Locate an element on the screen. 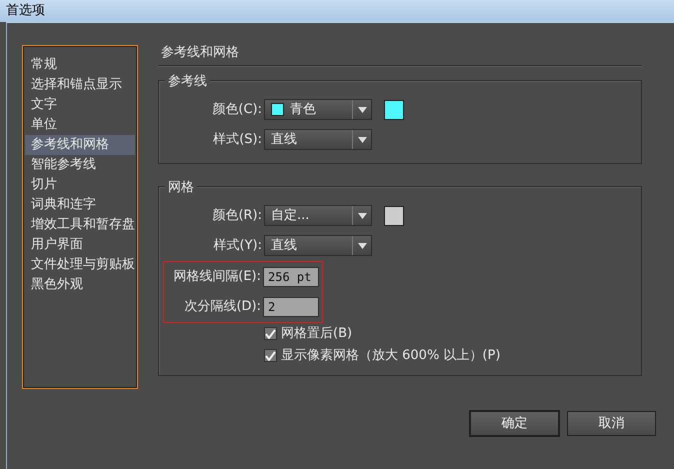 The image size is (674, 469). field-label: 网格线间隔(E): is located at coordinates (217, 277).